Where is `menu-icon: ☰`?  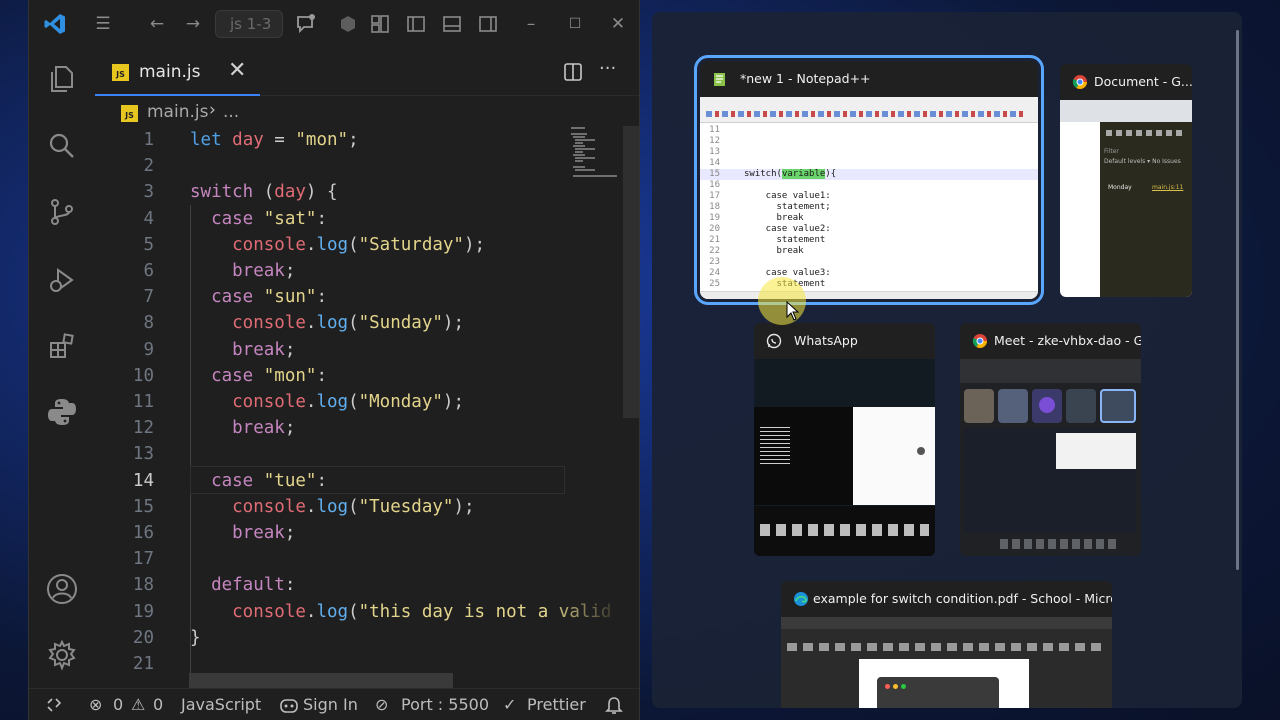
menu-icon: ☰ is located at coordinates (103, 24).